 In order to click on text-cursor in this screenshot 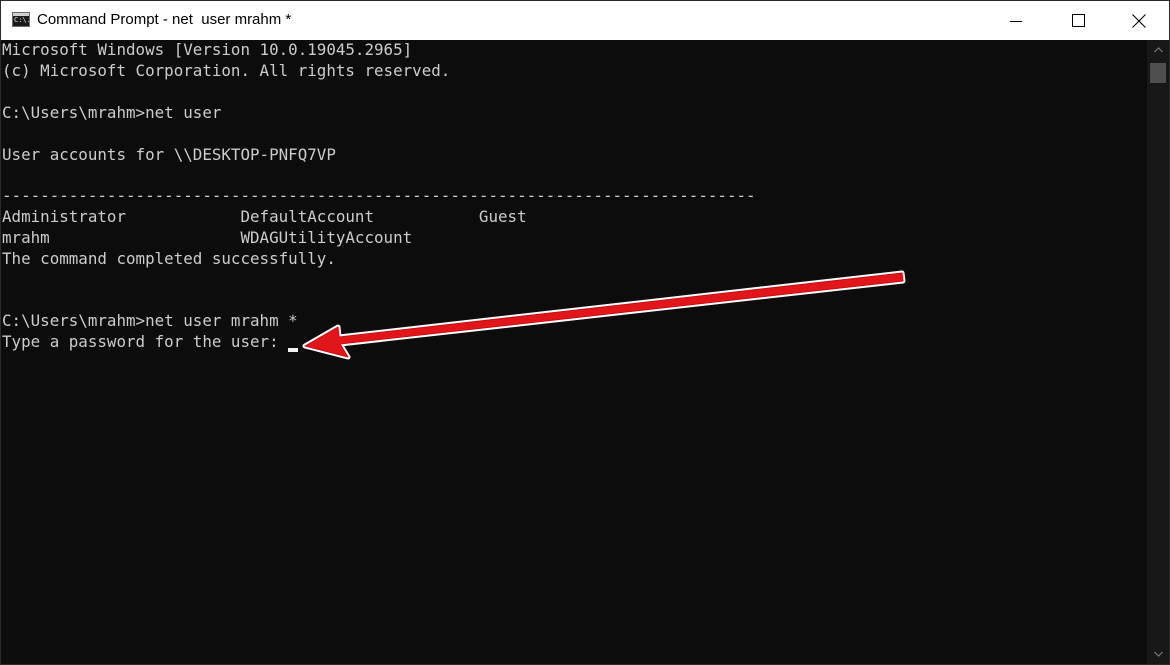, I will do `click(293, 350)`.